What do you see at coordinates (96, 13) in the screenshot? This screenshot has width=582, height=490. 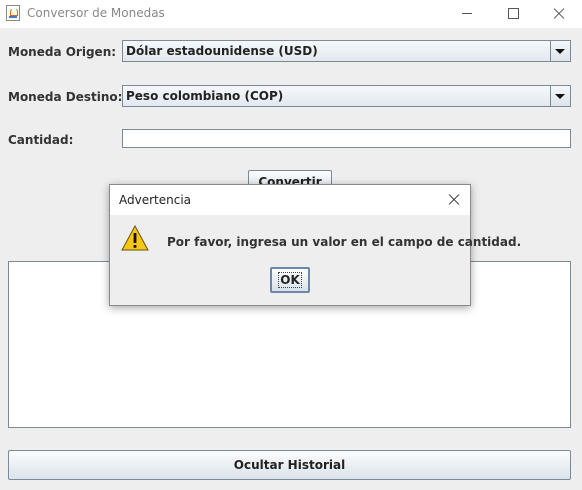 I see `window-title: Conversor de Monedas` at bounding box center [96, 13].